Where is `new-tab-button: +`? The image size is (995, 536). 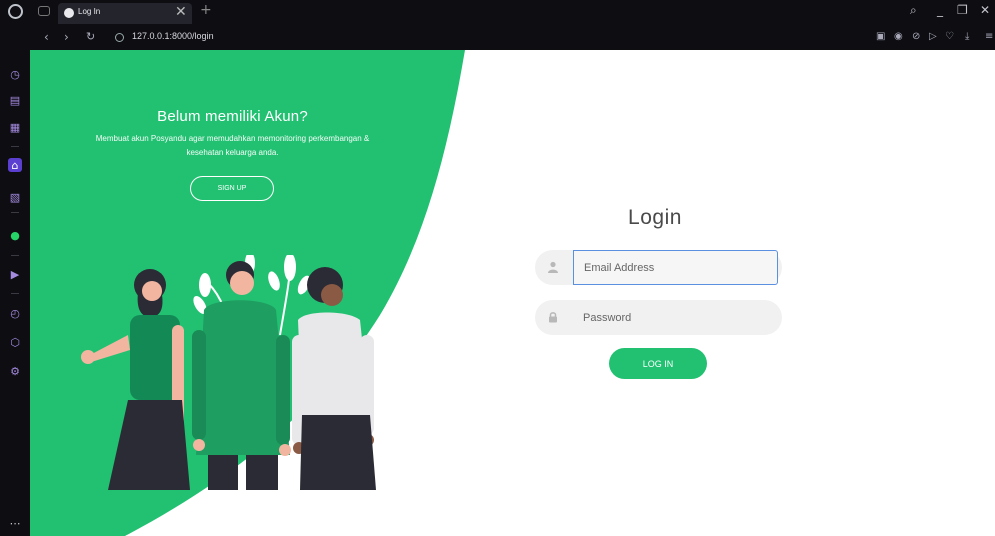 new-tab-button: + is located at coordinates (206, 10).